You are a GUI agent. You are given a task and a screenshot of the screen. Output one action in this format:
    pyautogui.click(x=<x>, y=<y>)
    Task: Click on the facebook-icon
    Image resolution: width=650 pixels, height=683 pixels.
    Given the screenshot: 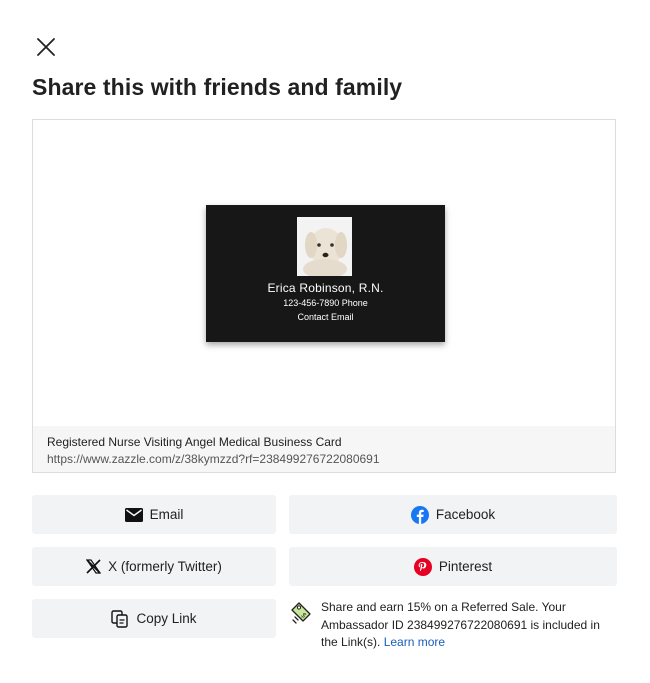 What is the action you would take?
    pyautogui.click(x=419, y=514)
    